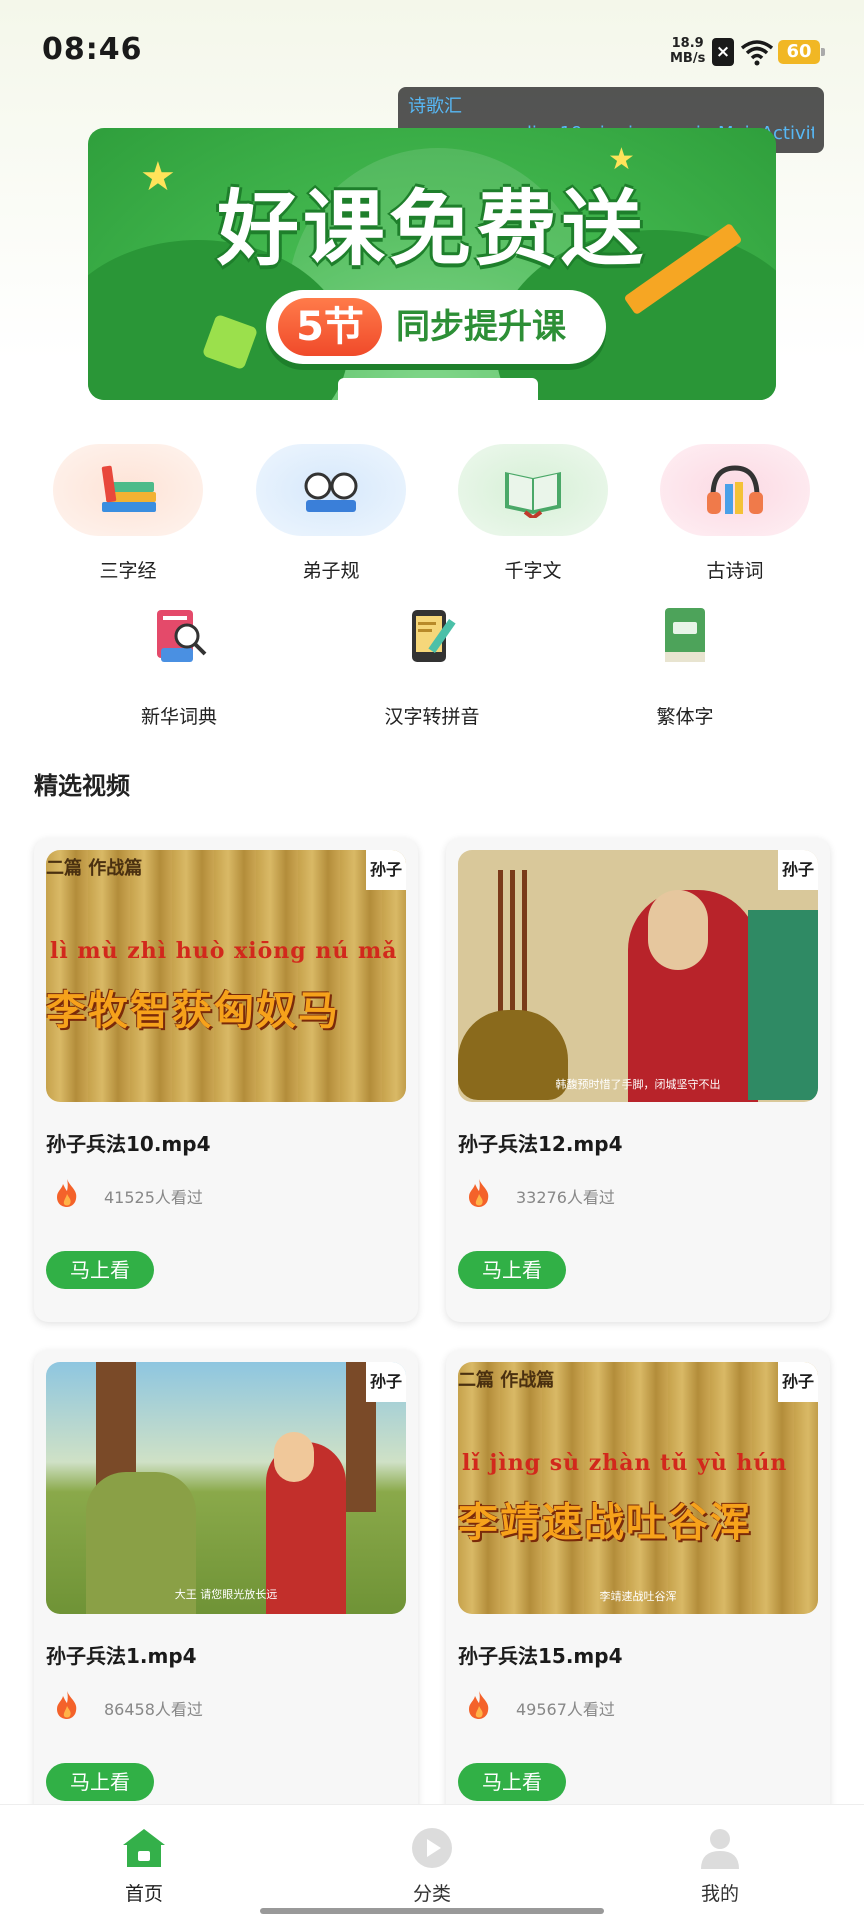 The image size is (864, 1920). Describe the element at coordinates (330, 327) in the screenshot. I see `banner-badge: 5节` at that location.